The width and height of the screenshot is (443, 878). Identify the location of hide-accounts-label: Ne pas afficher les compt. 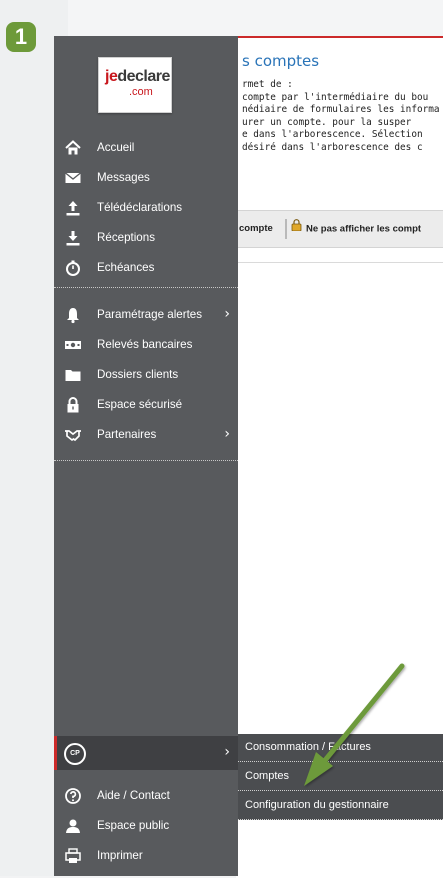
(364, 229).